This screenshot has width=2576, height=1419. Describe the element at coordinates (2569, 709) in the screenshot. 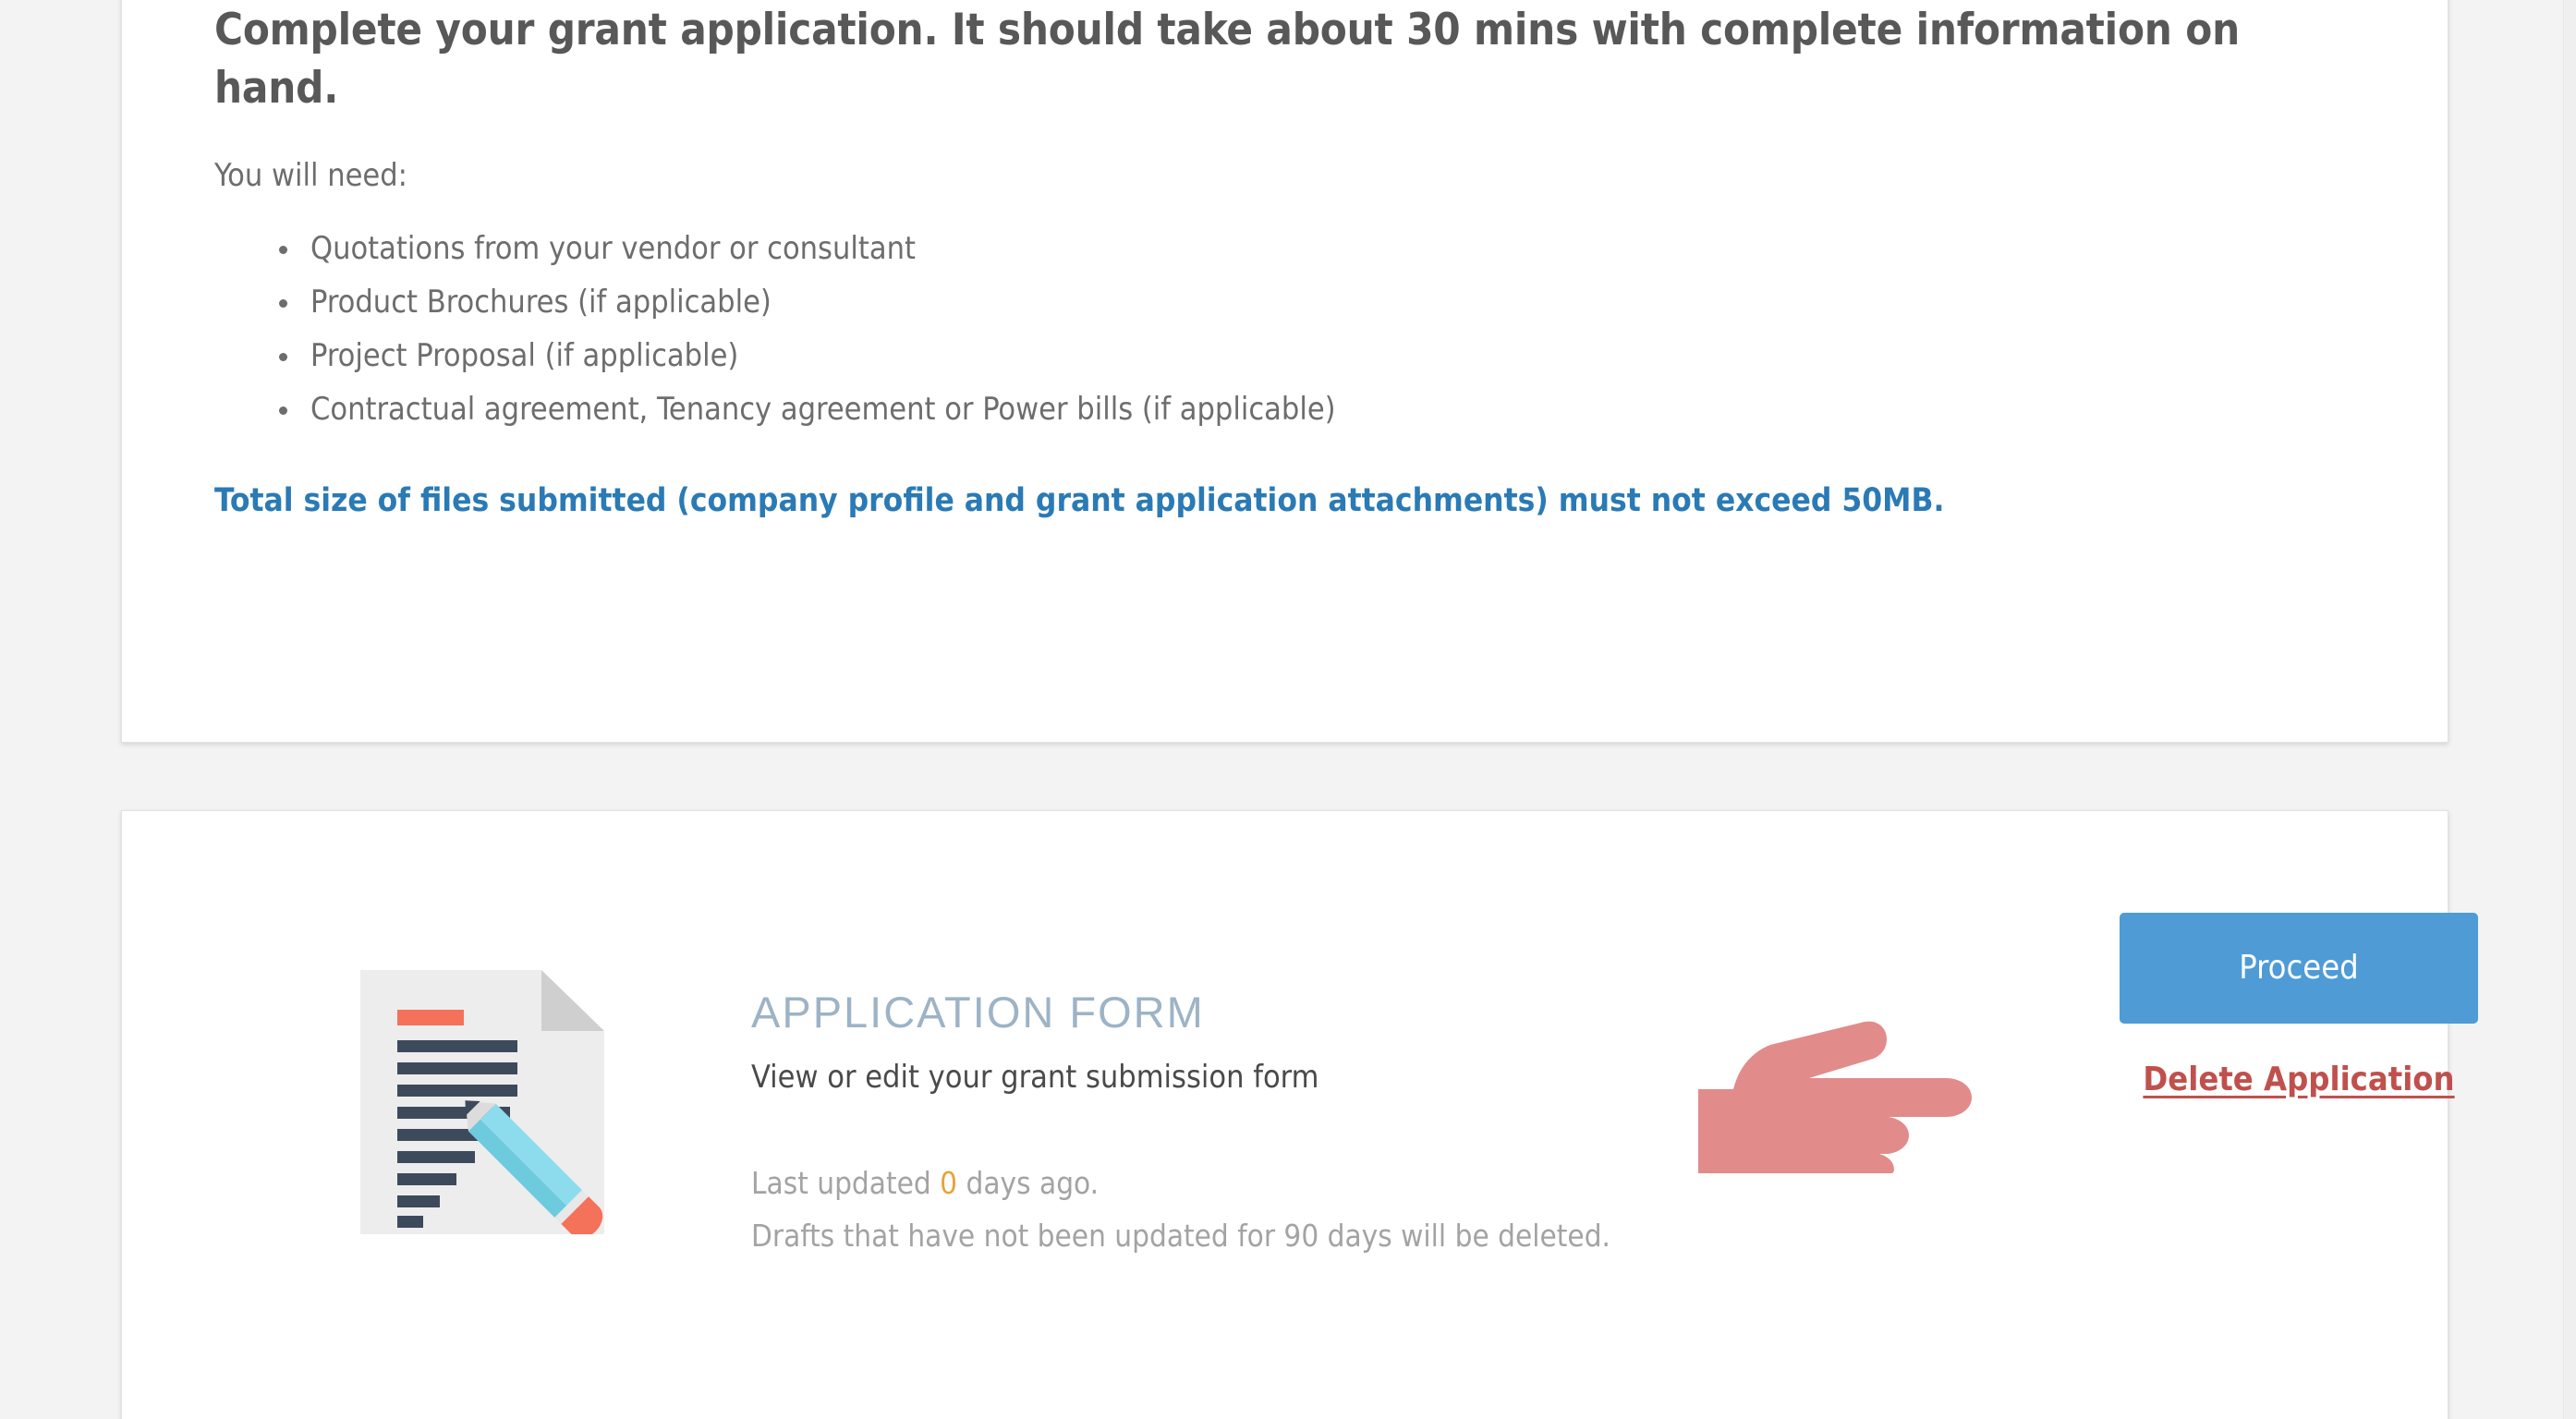

I see `scroll-gutter` at that location.